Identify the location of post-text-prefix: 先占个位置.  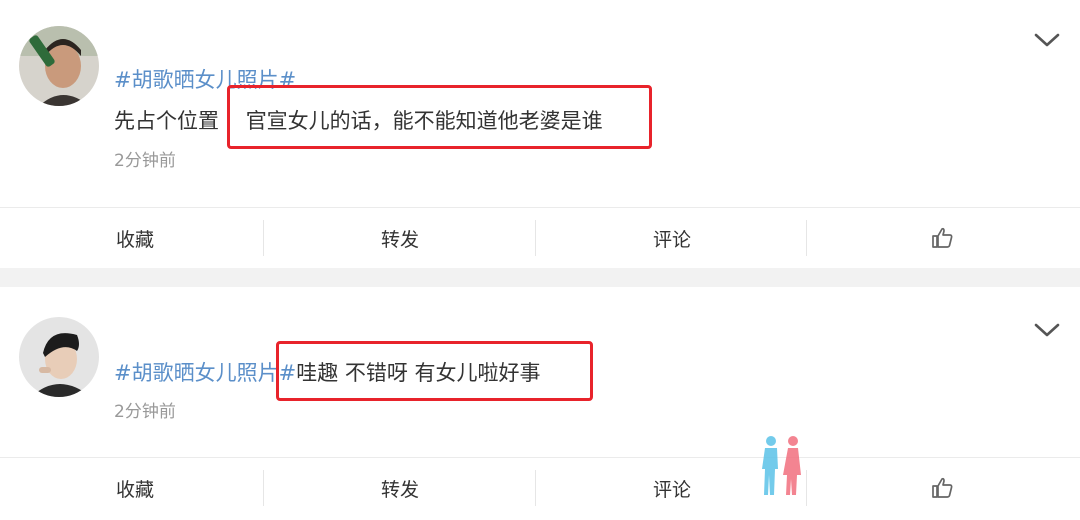
(166, 121).